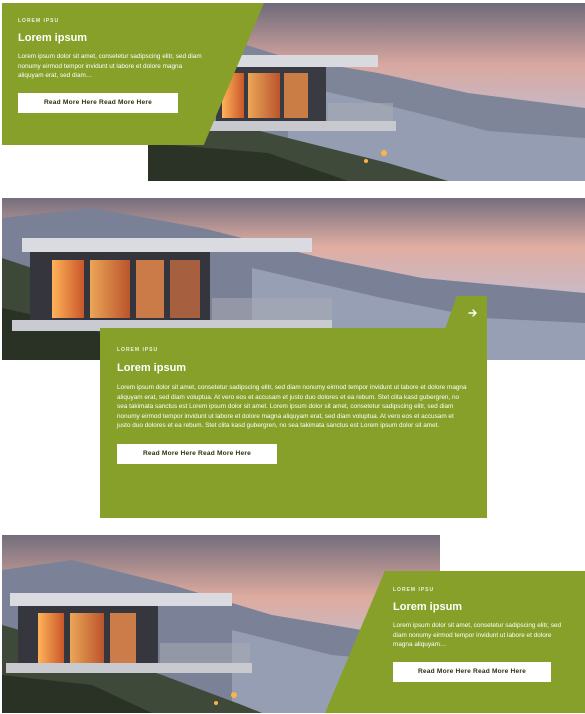 This screenshot has width=585, height=714. What do you see at coordinates (39, 21) in the screenshot?
I see `card-1-eyebrow: LOREM IPSU` at bounding box center [39, 21].